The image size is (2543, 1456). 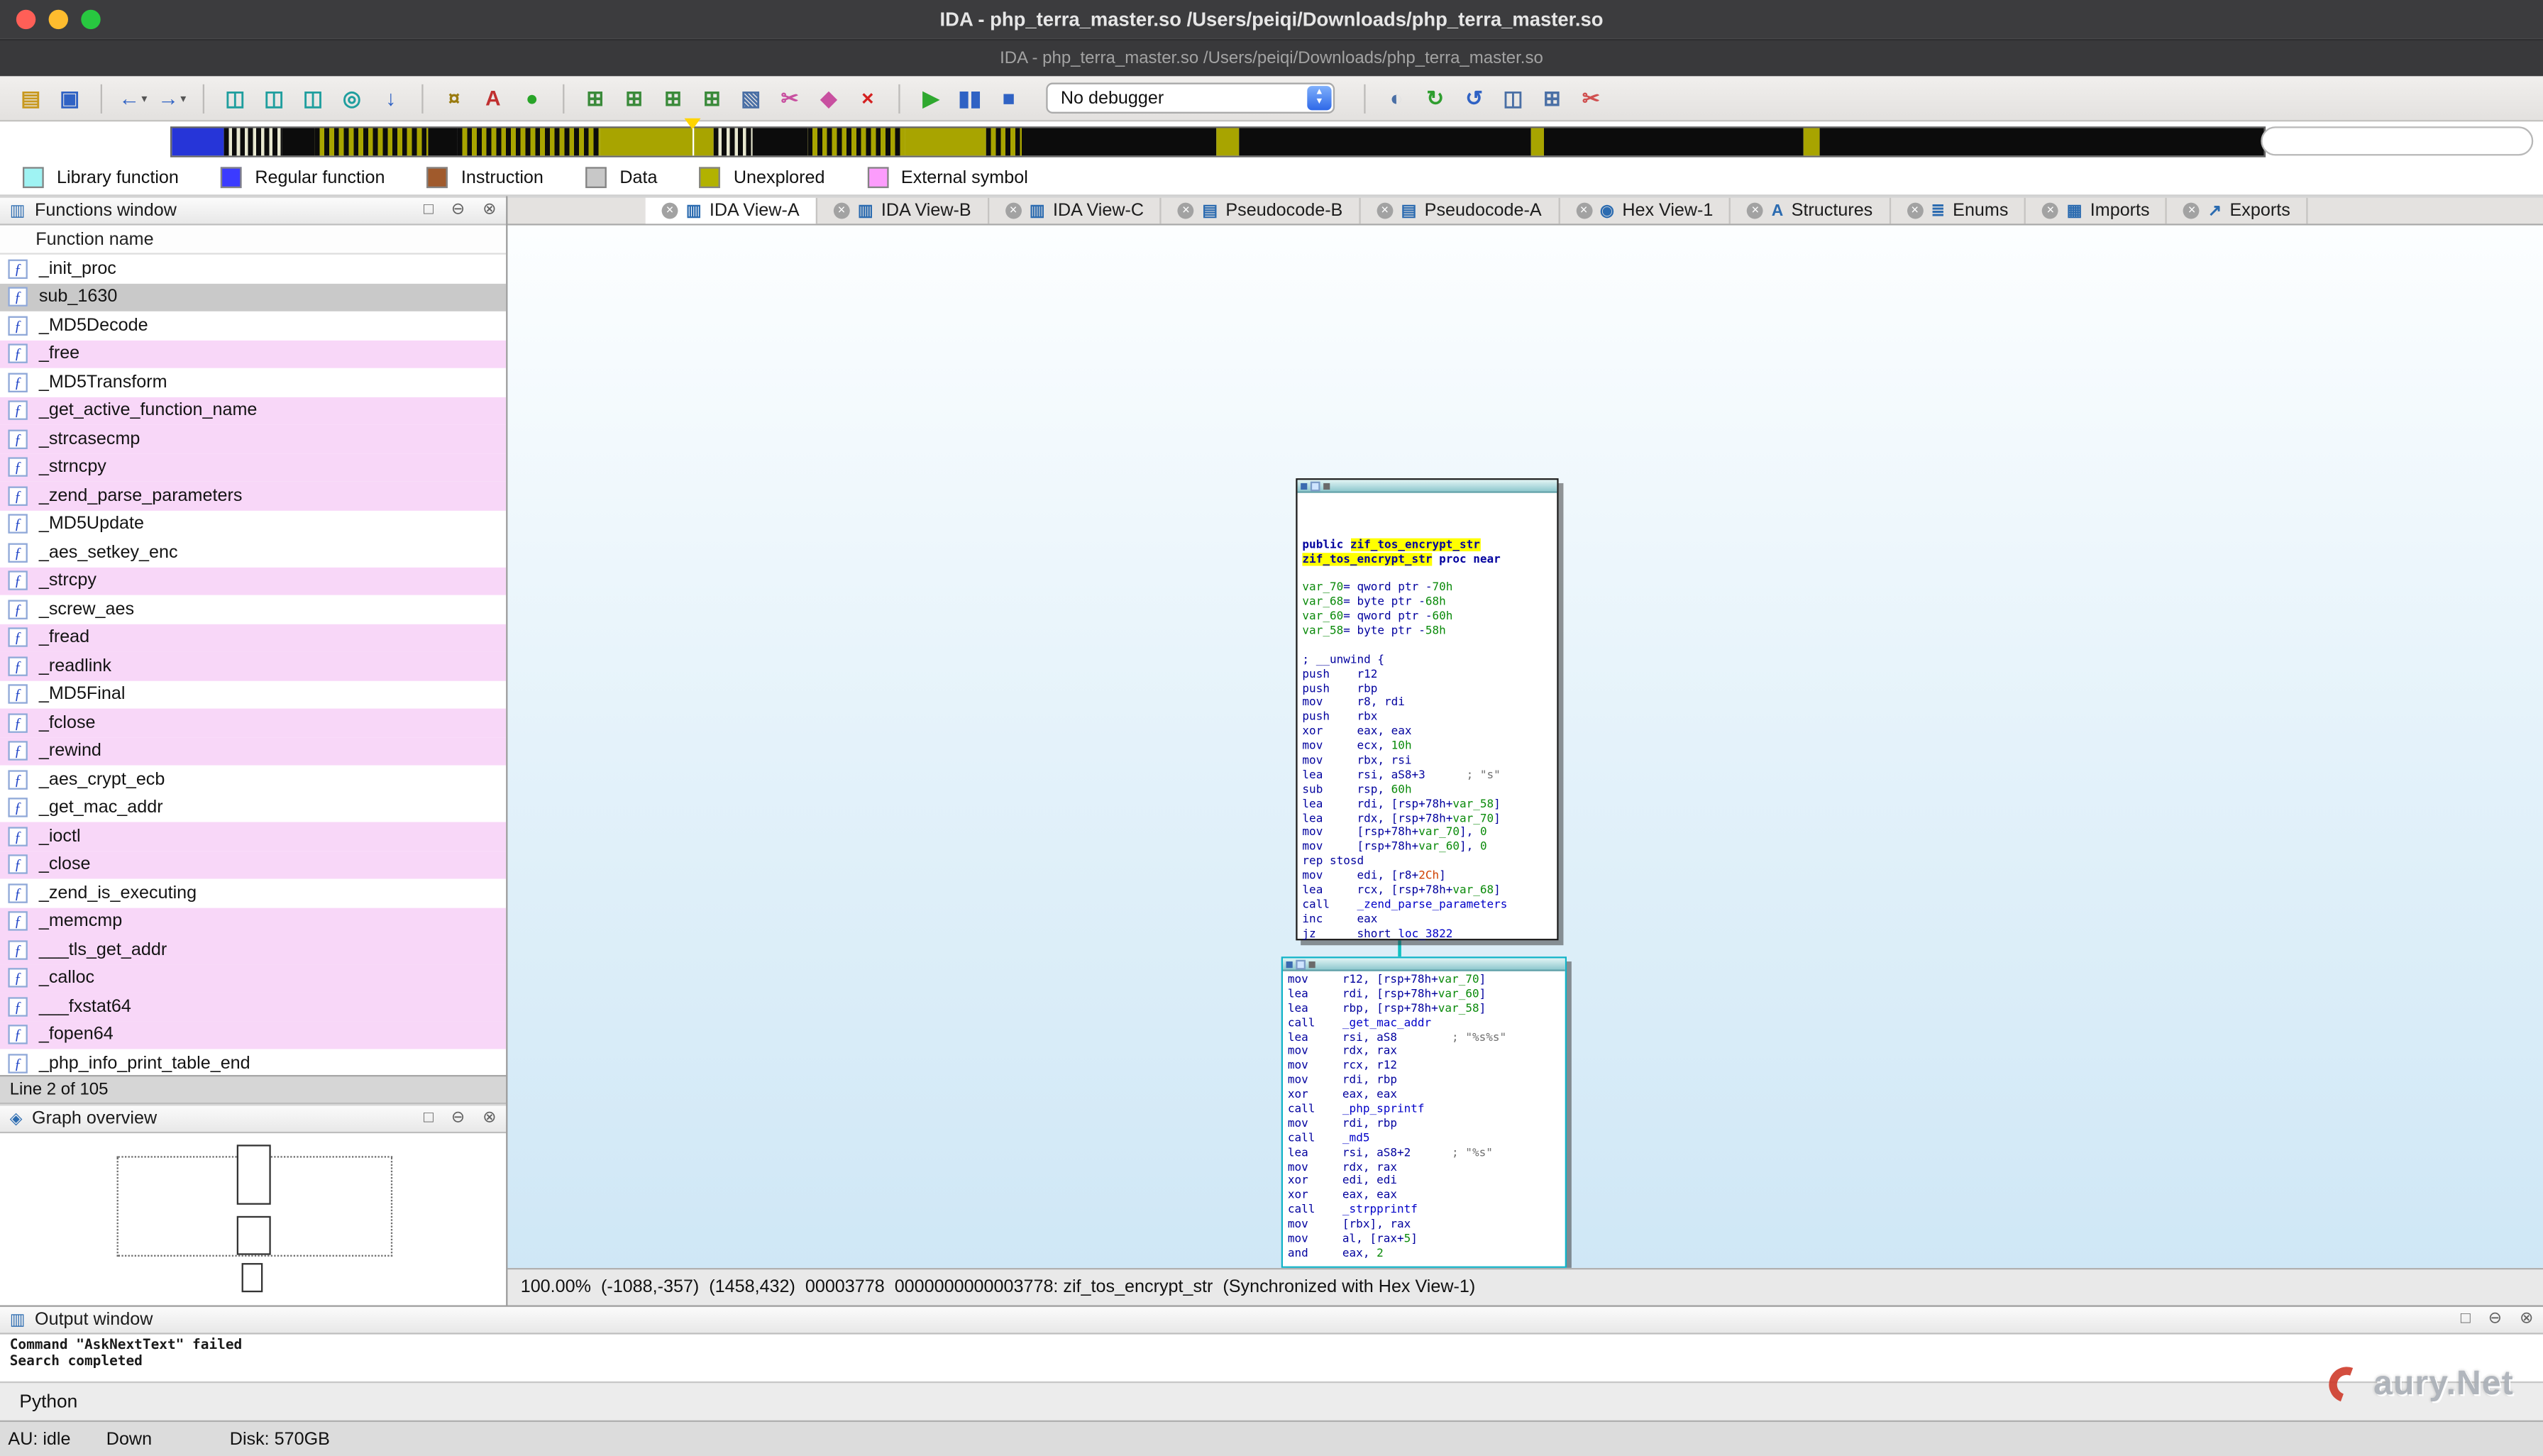 I want to click on tab-ida-view-b: × ▥ IDA View-B, so click(x=903, y=210).